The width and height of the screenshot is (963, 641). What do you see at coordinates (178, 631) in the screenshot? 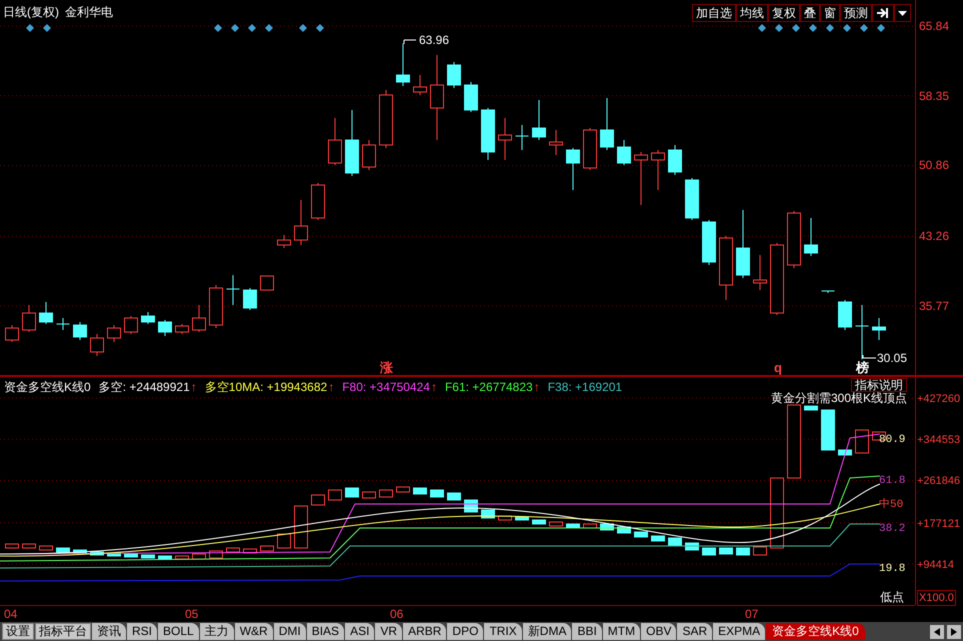
I see `indicator-tab: BOLL` at bounding box center [178, 631].